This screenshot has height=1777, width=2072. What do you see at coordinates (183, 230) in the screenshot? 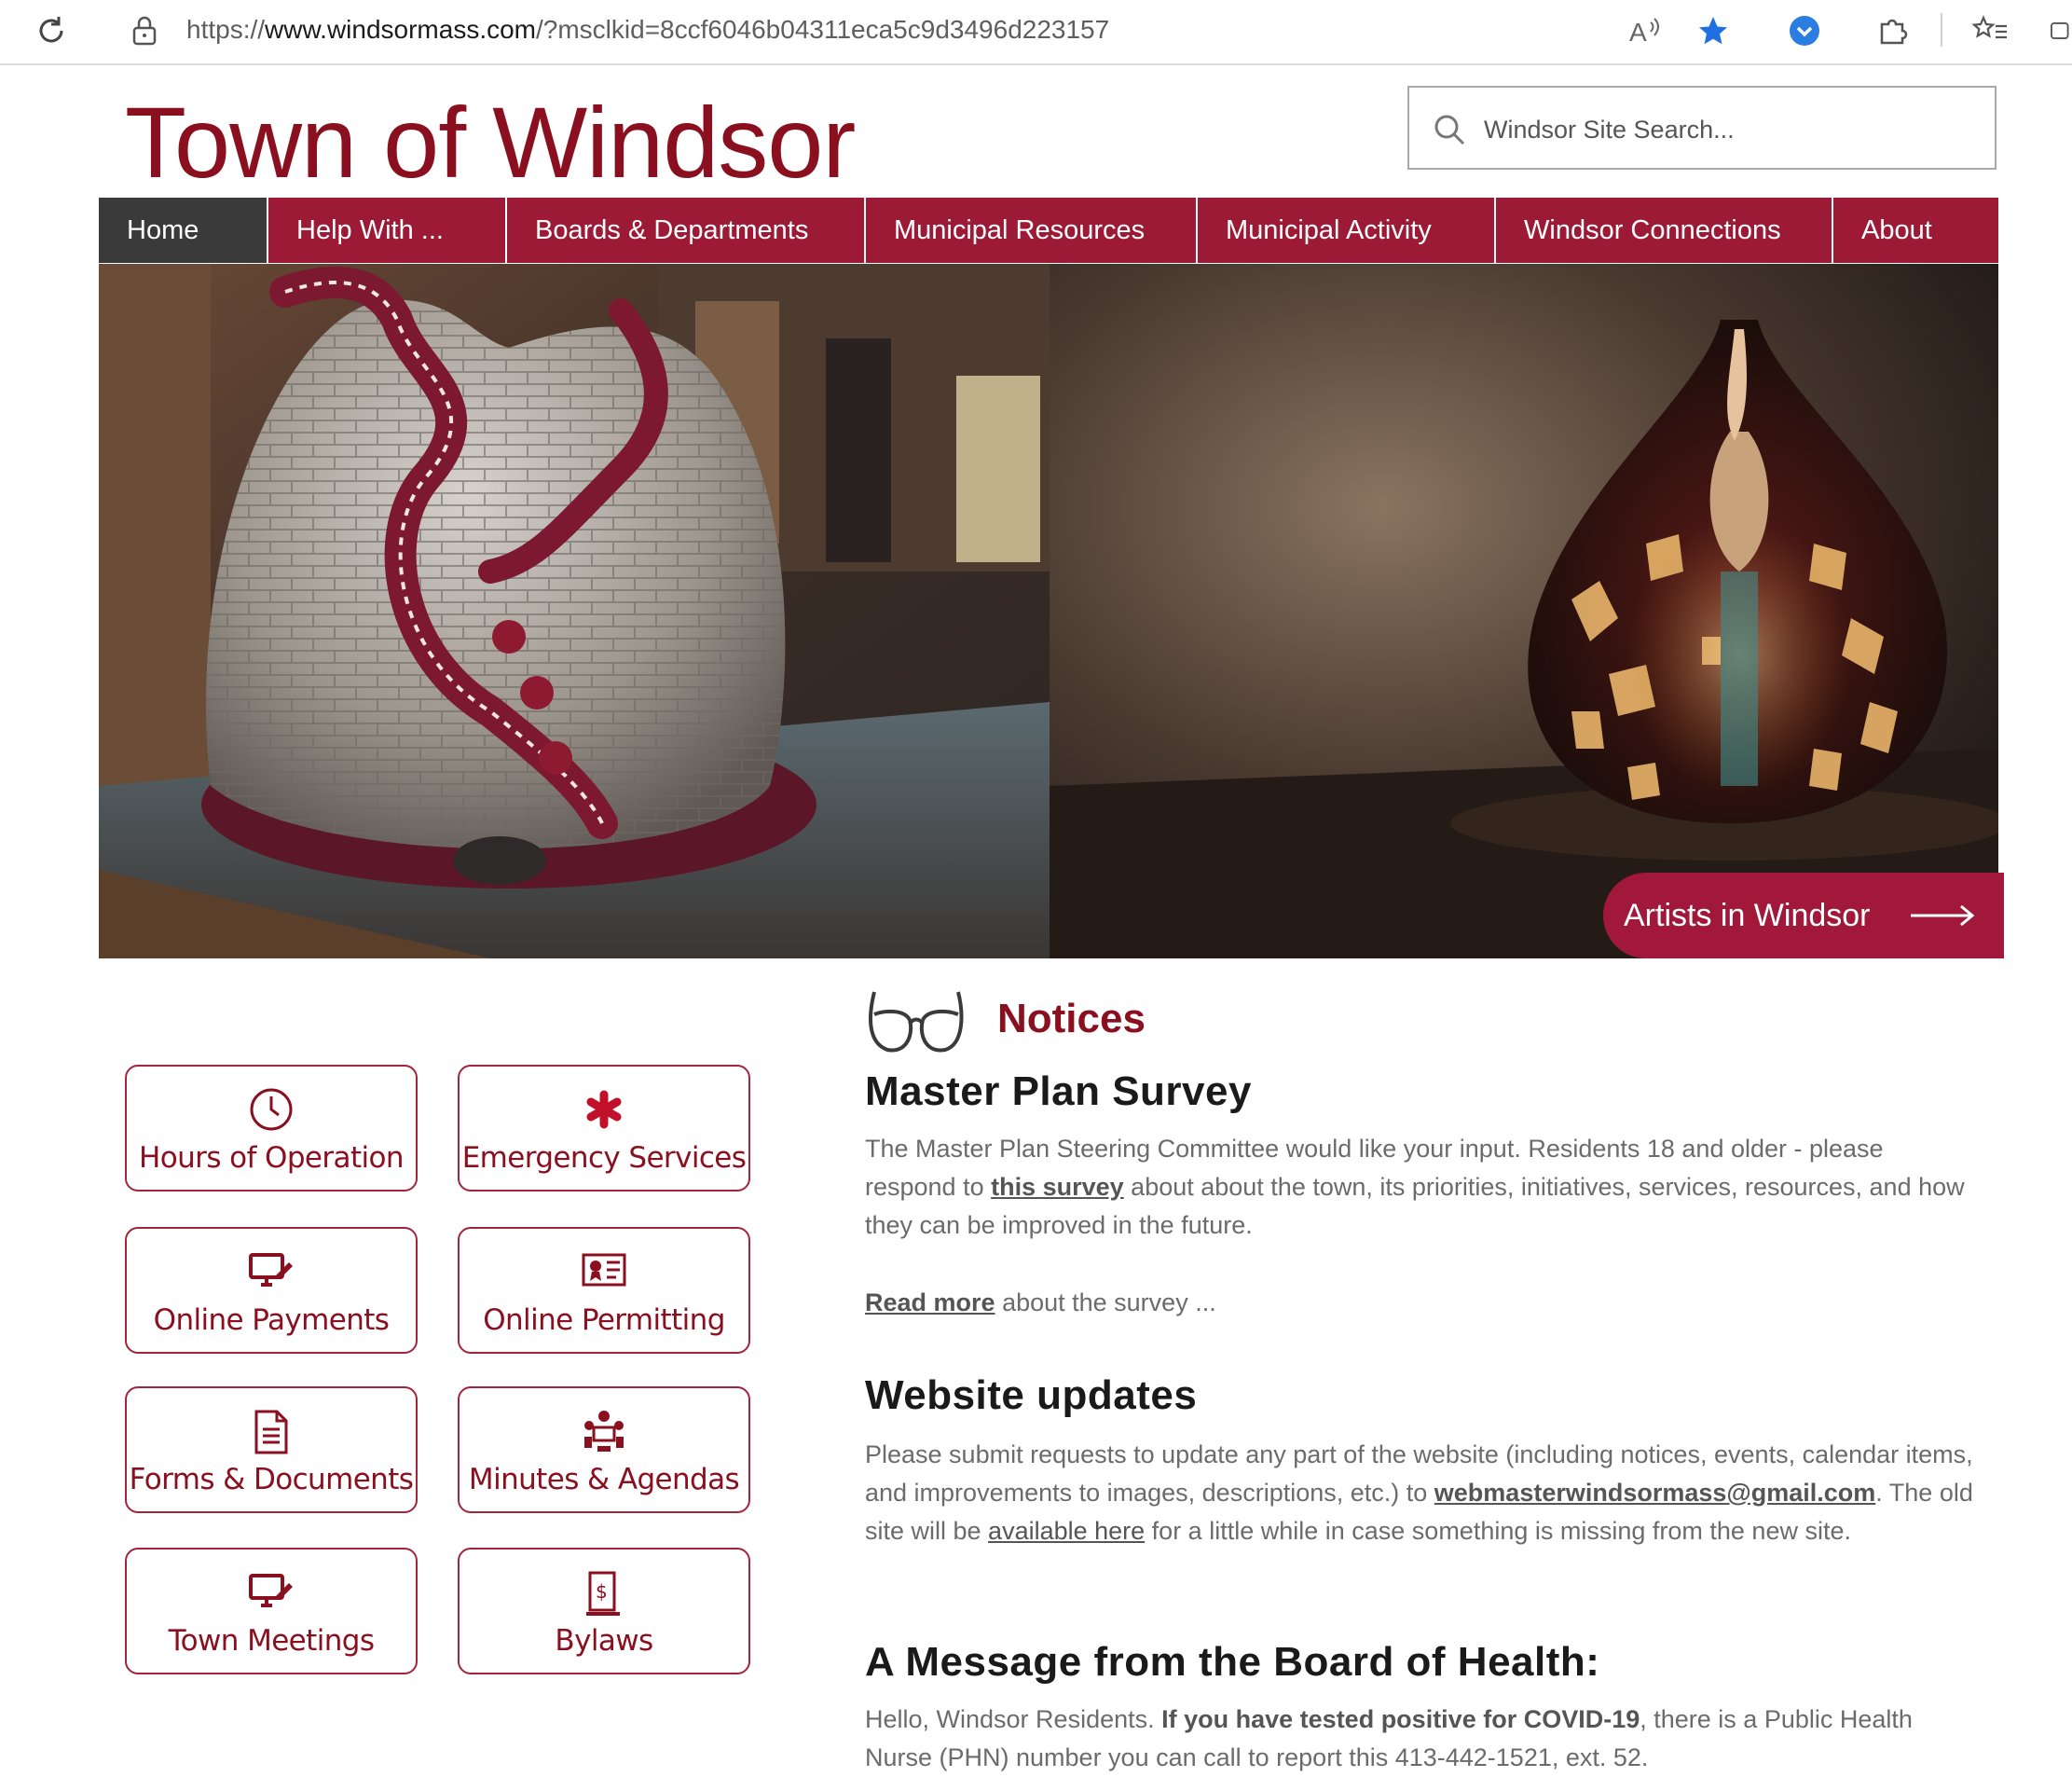
I see `nav-home: Home` at bounding box center [183, 230].